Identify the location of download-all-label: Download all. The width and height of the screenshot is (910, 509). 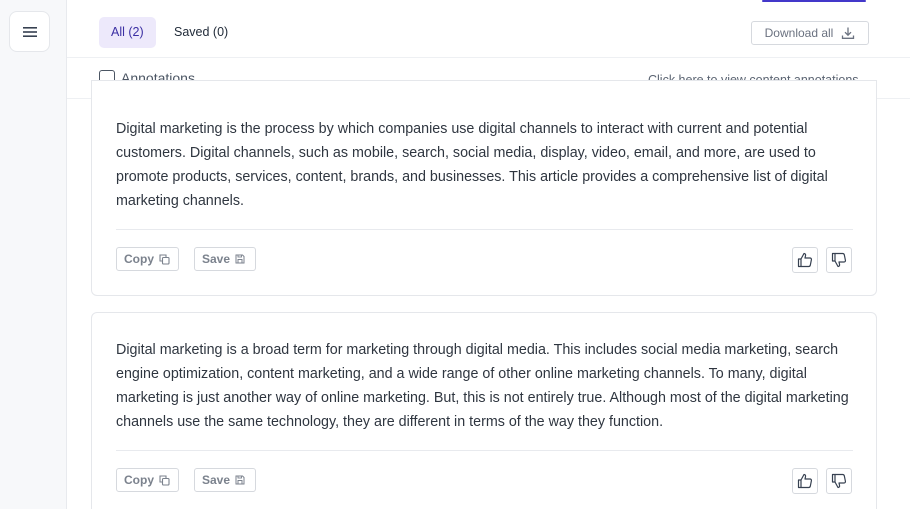
(799, 33).